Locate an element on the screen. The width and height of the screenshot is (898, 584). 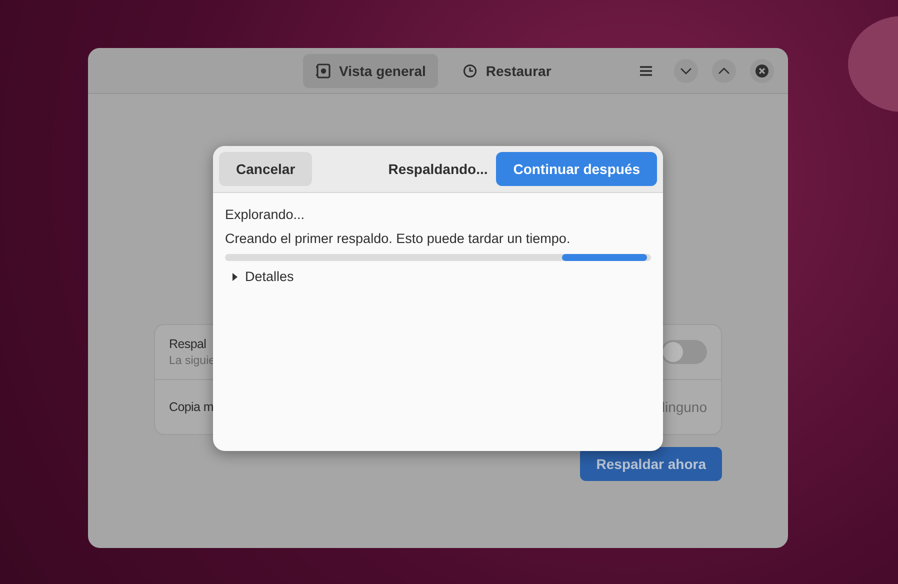
close-icon is located at coordinates (762, 71).